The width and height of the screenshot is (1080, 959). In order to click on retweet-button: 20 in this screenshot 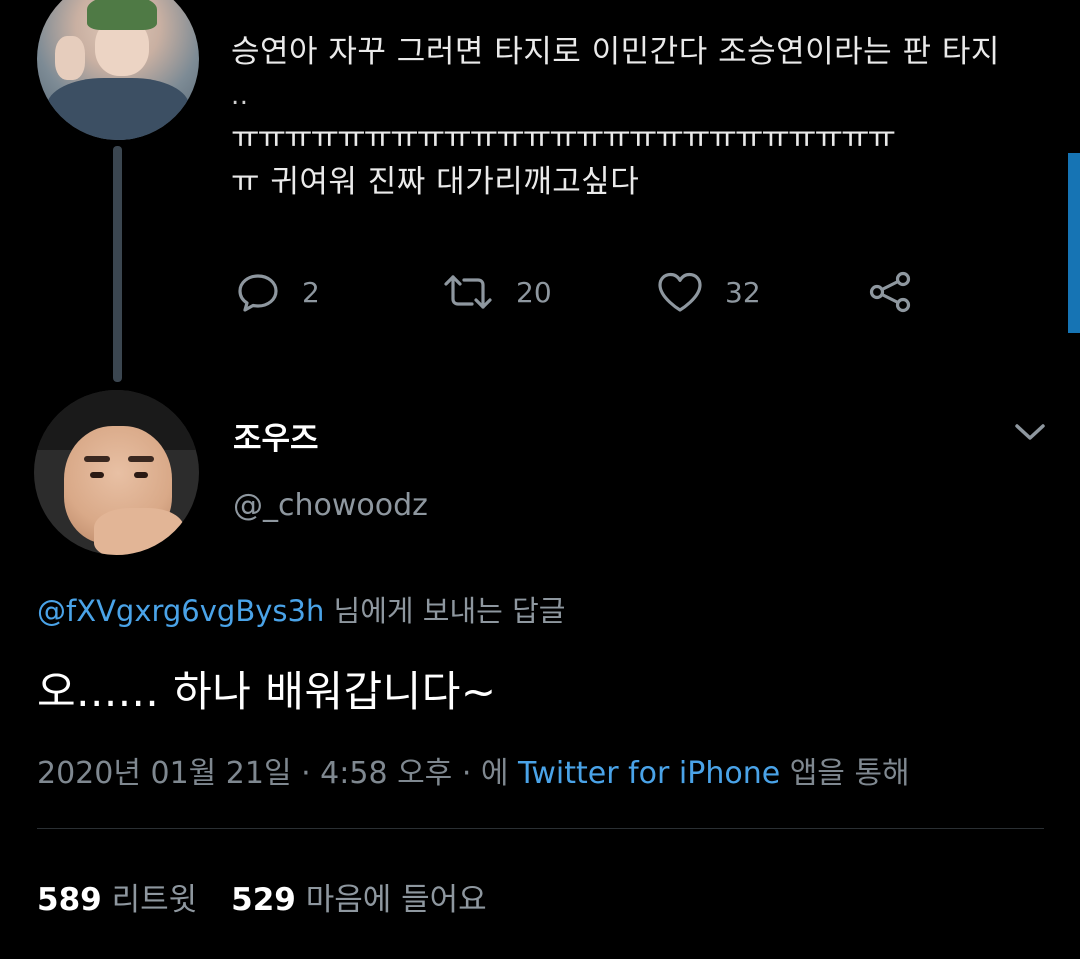, I will do `click(496, 292)`.